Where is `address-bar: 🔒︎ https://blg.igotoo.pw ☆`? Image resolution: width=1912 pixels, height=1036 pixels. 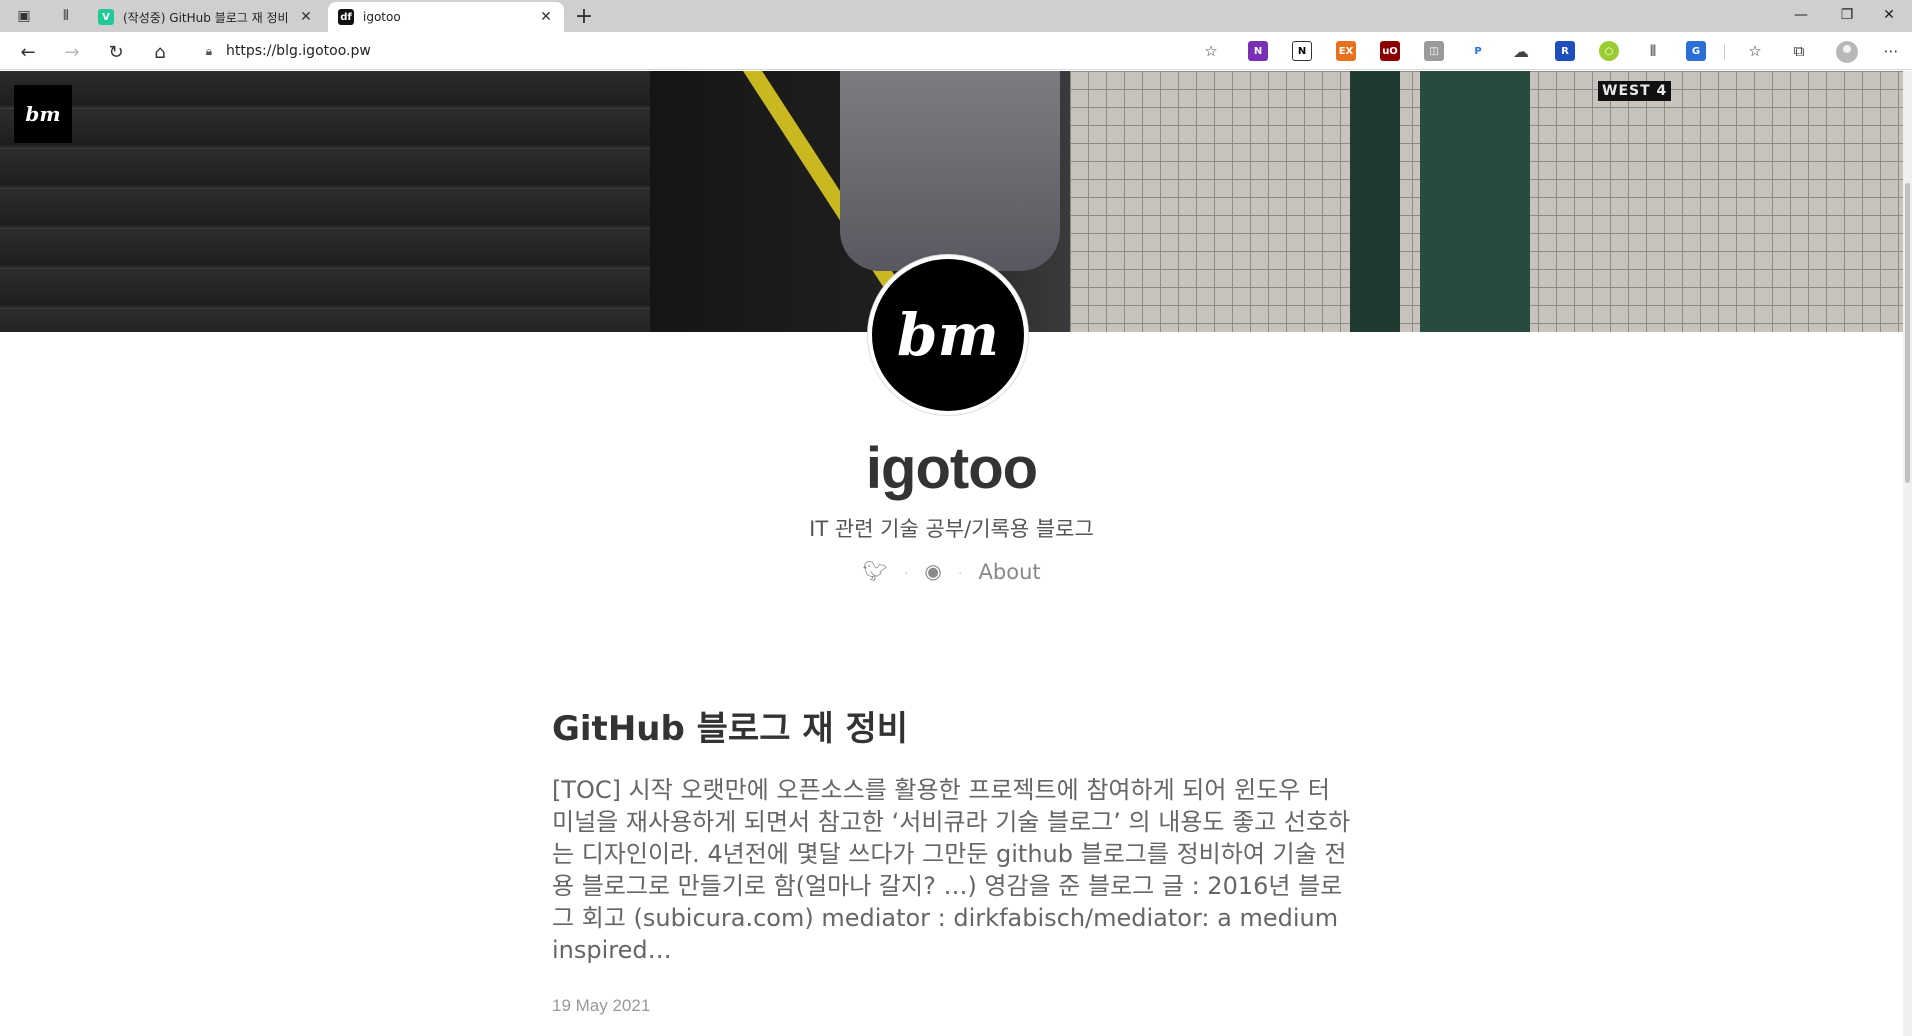
address-bar: 🔒︎ https://blg.igotoo.pw ☆ is located at coordinates (710, 51).